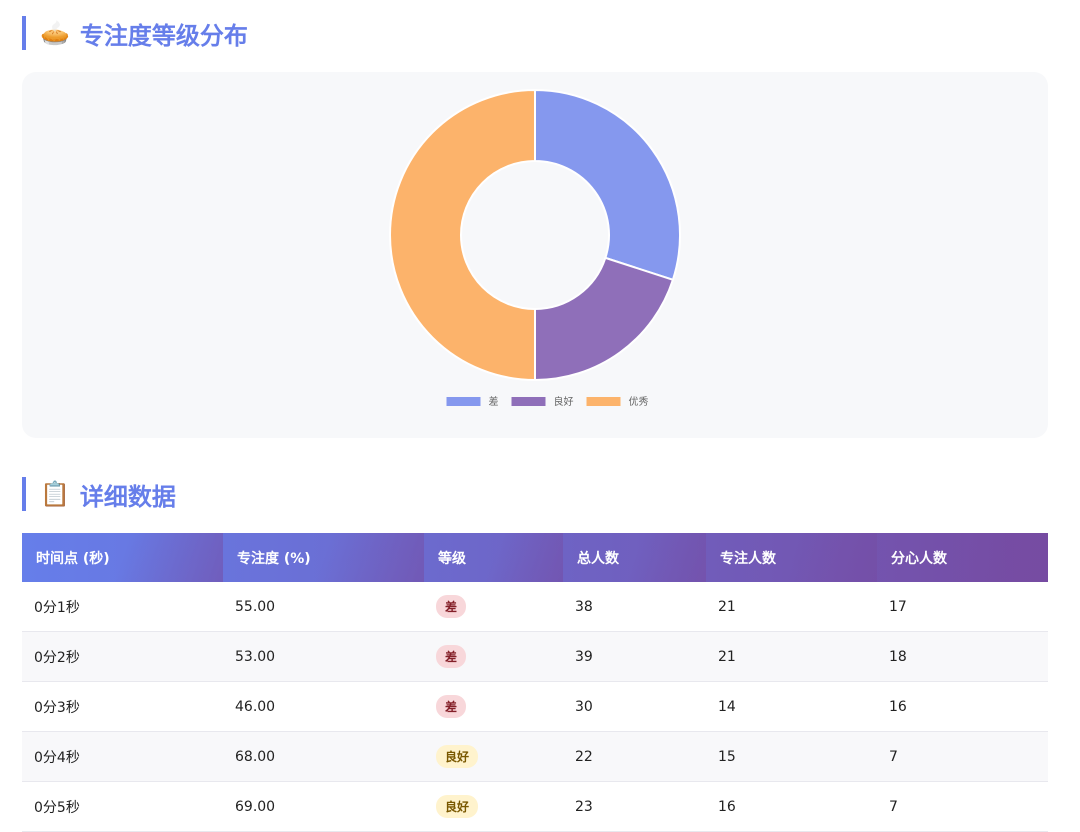 The image size is (1080, 832). Describe the element at coordinates (791, 756) in the screenshot. I see `cell-focused: 15` at that location.